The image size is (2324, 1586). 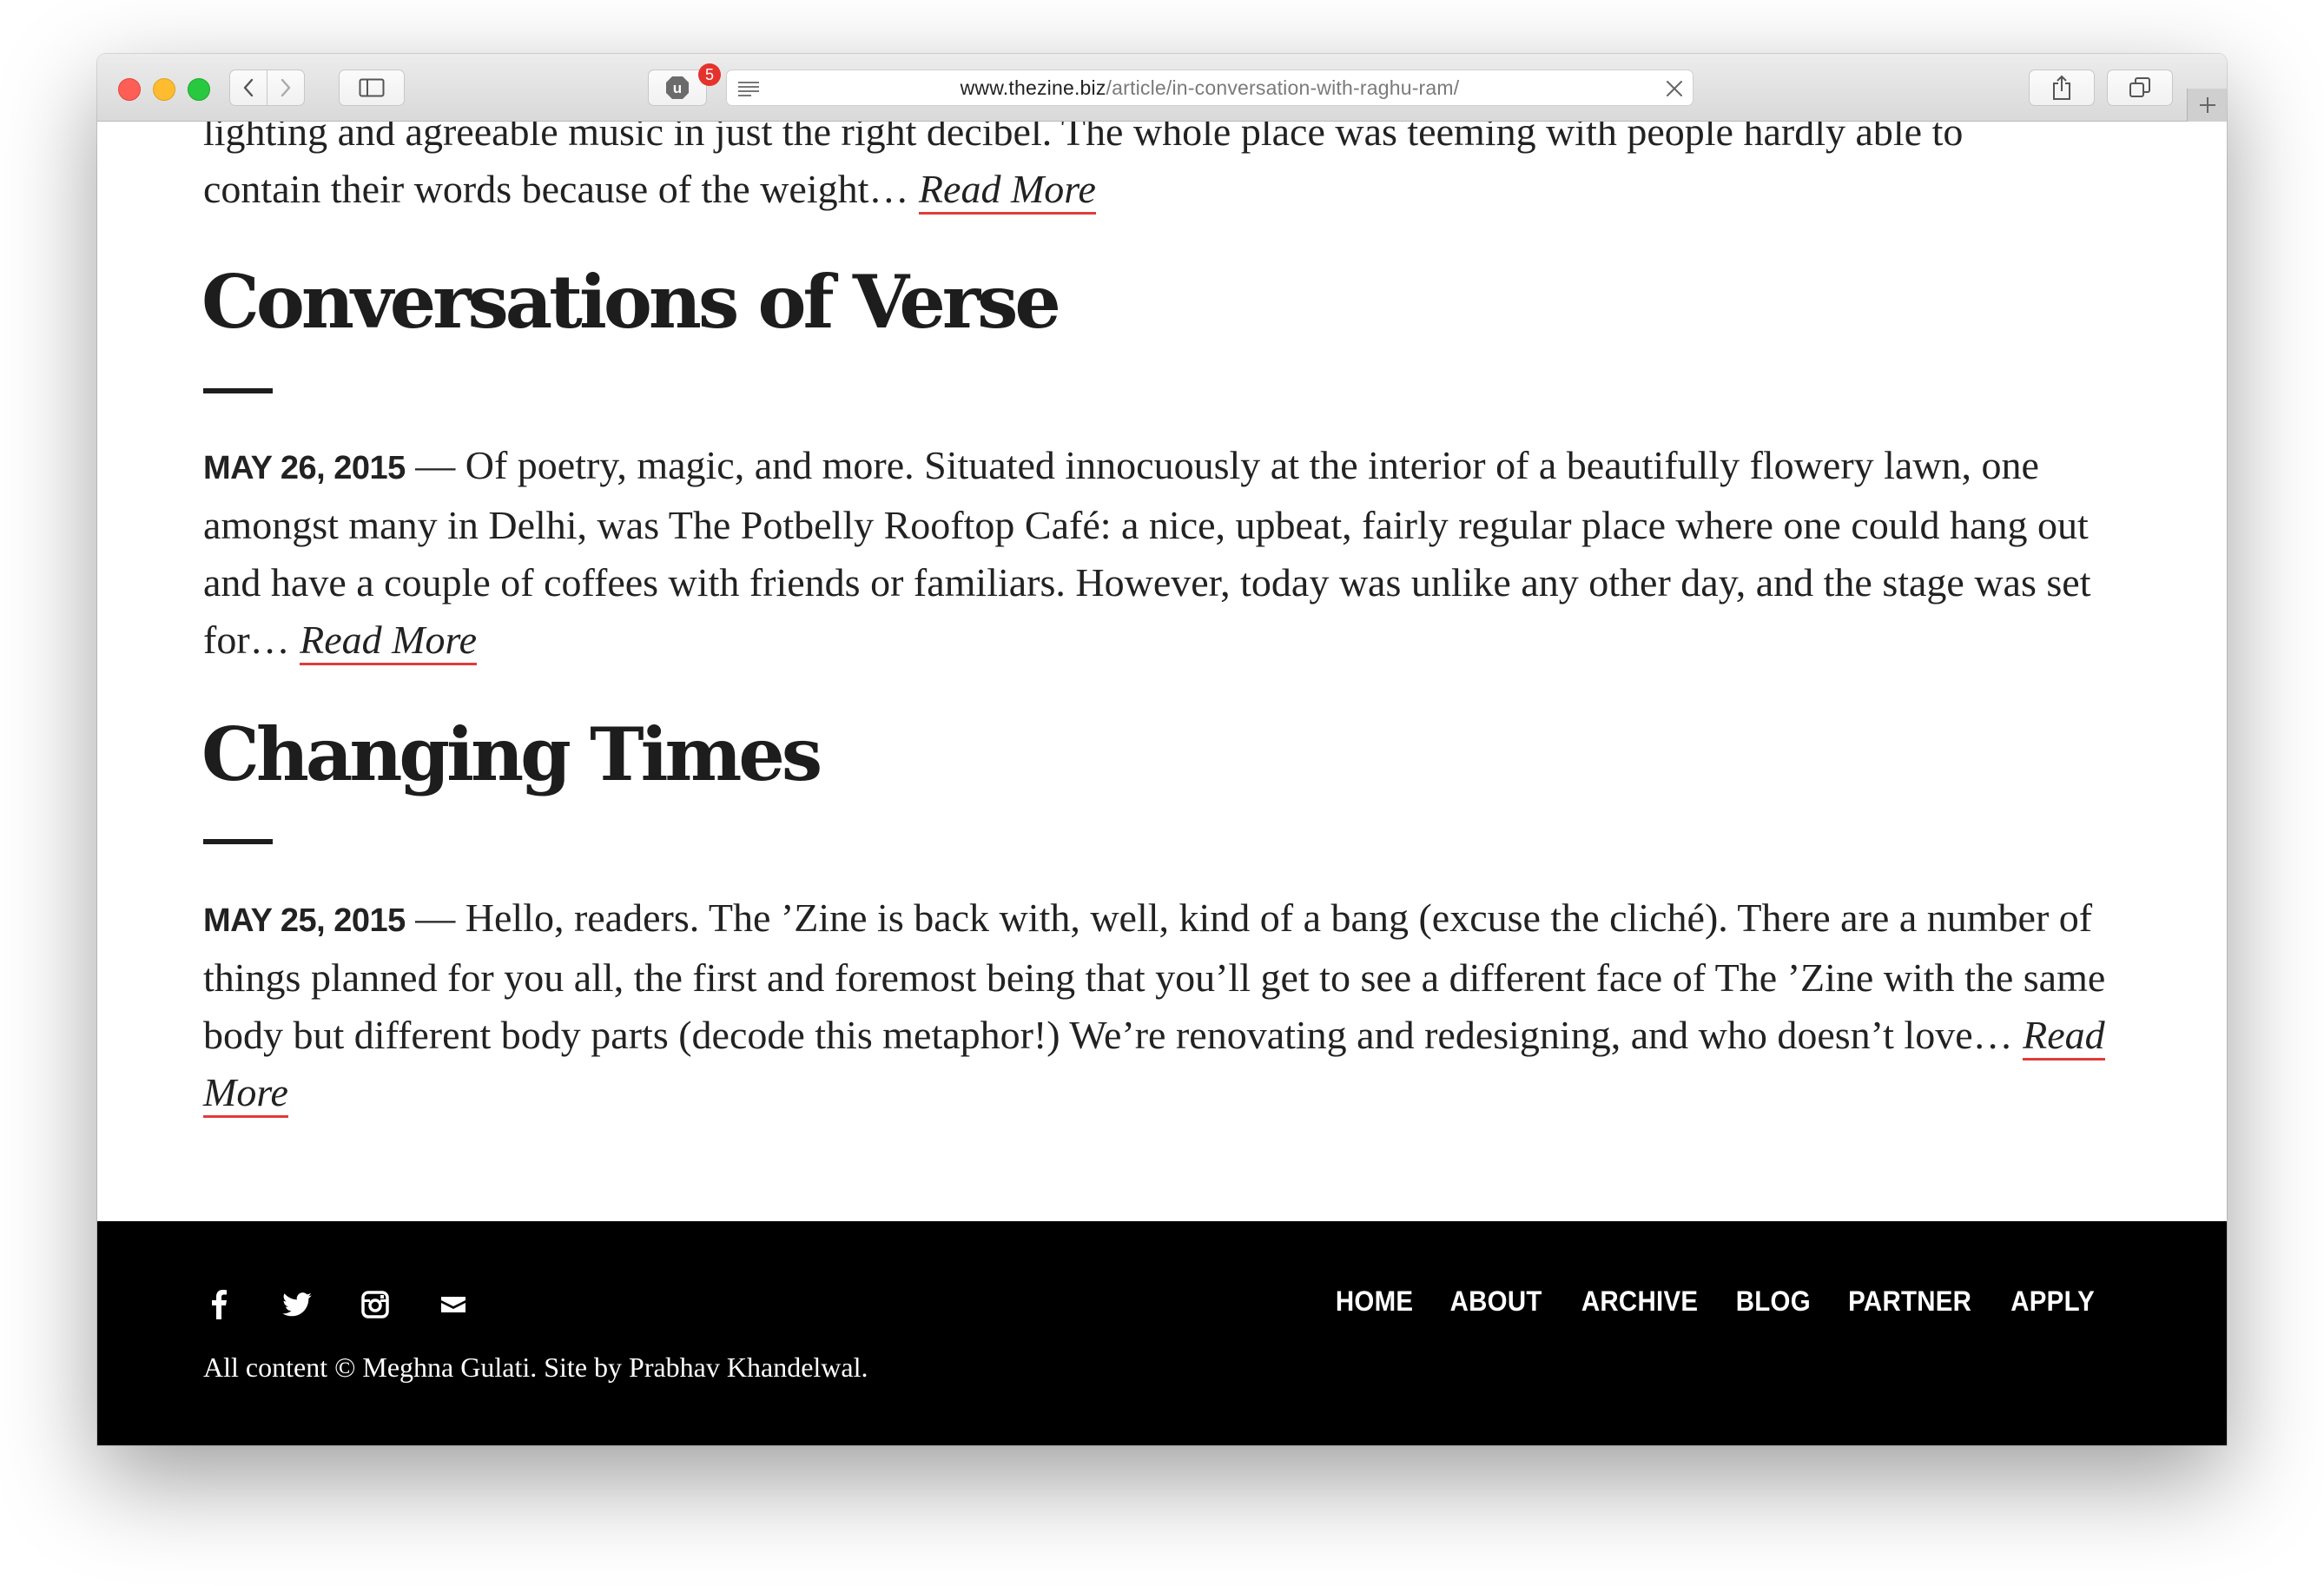 I want to click on article-date: MAY 25, 2015, so click(x=304, y=921).